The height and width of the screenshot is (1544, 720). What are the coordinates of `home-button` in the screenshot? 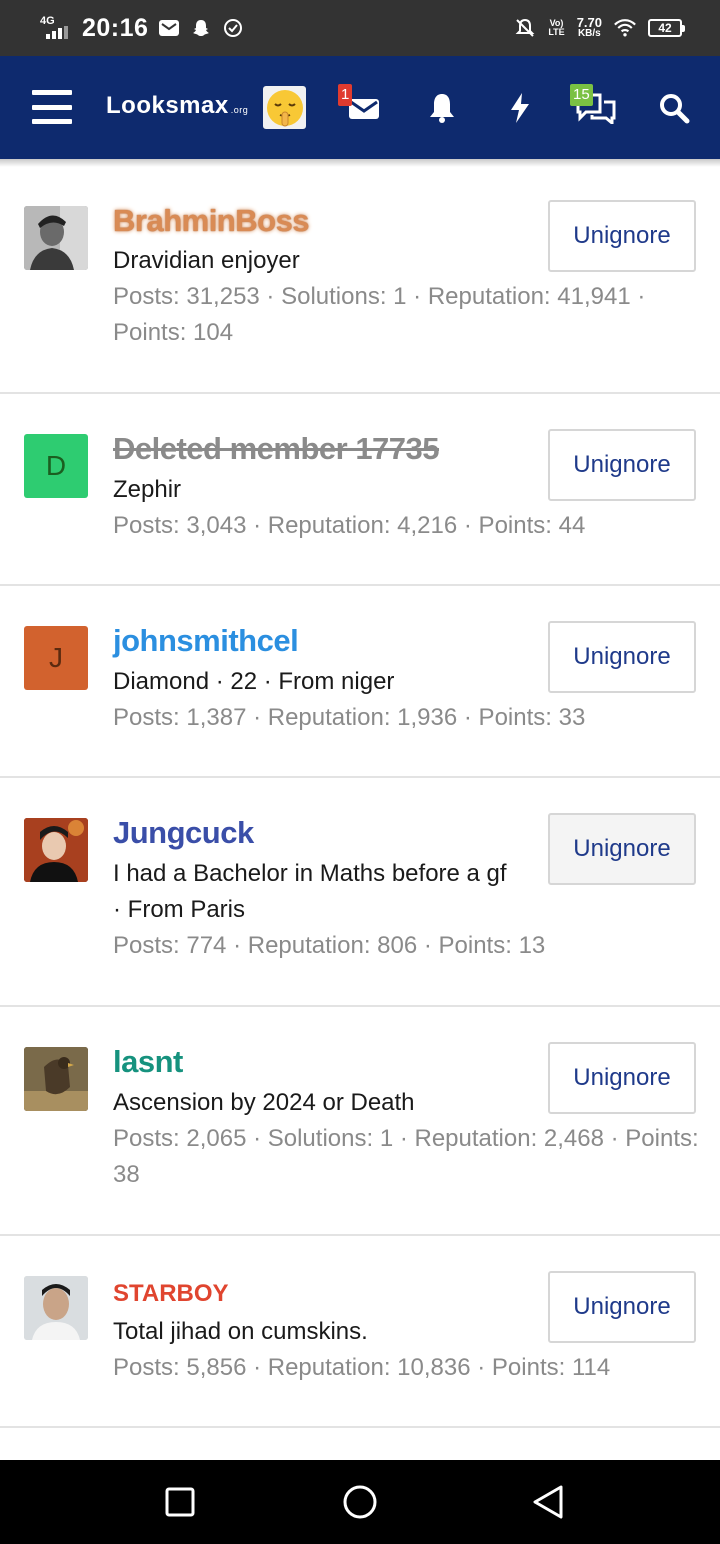 It's located at (360, 1502).